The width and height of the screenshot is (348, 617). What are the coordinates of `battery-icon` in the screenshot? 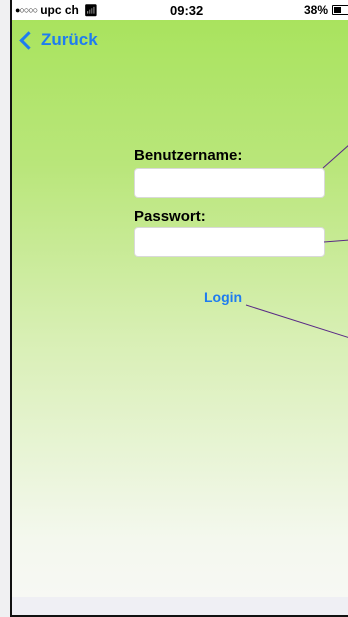 It's located at (340, 10).